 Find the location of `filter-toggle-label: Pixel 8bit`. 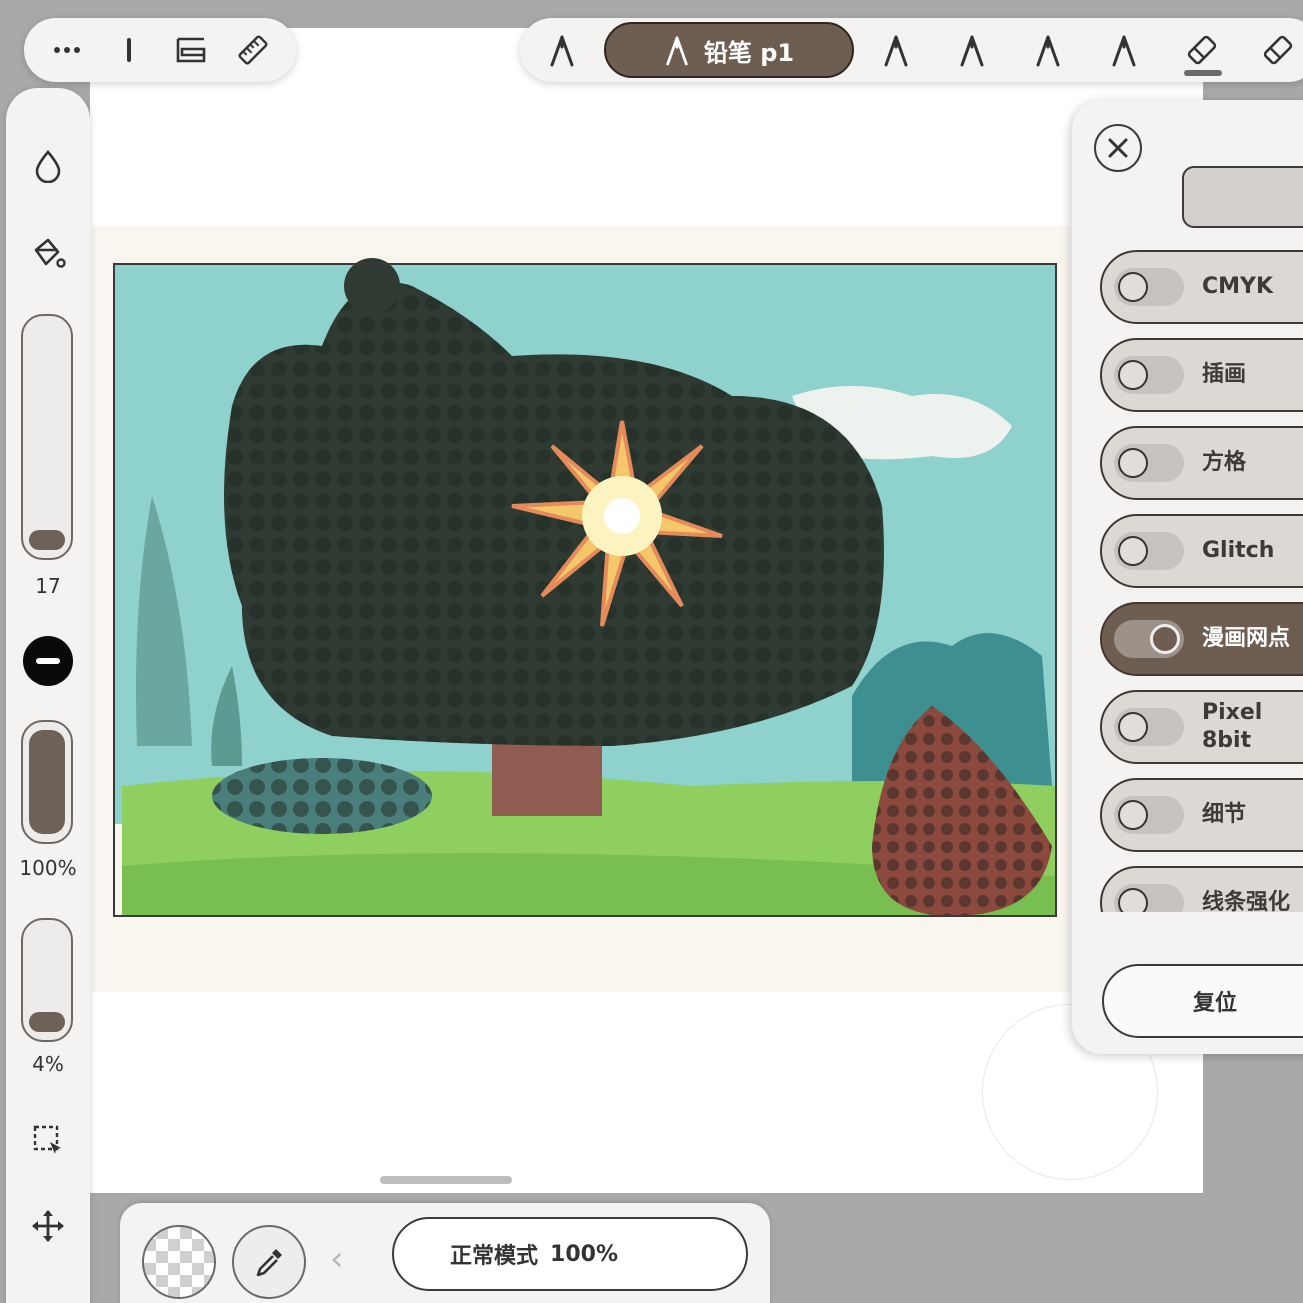

filter-toggle-label: Pixel 8bit is located at coordinates (1232, 726).